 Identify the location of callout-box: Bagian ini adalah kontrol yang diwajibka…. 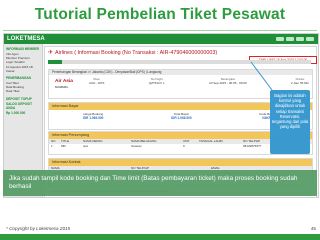
(290, 122).